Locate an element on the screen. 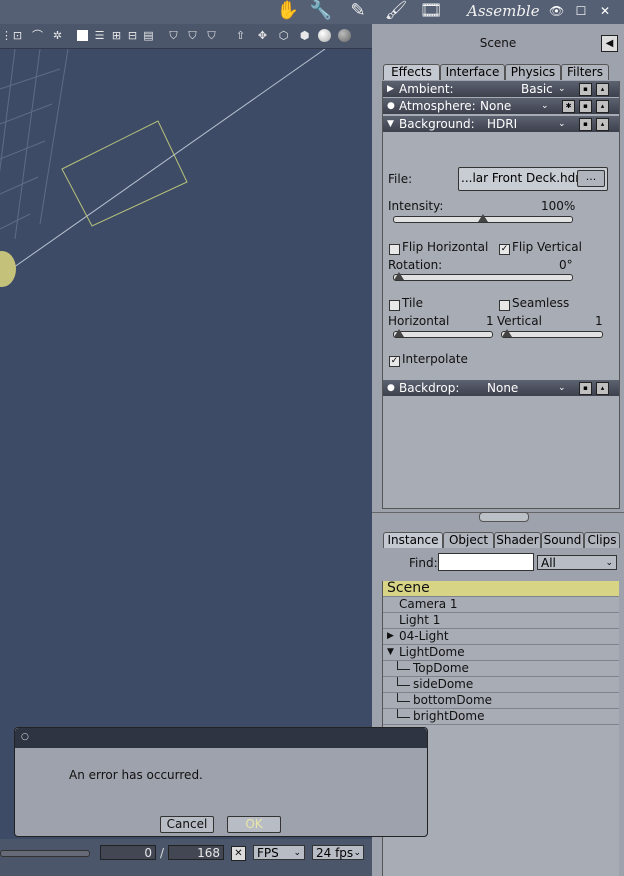 This screenshot has height=876, width=624. horizontal-slider is located at coordinates (443, 333).